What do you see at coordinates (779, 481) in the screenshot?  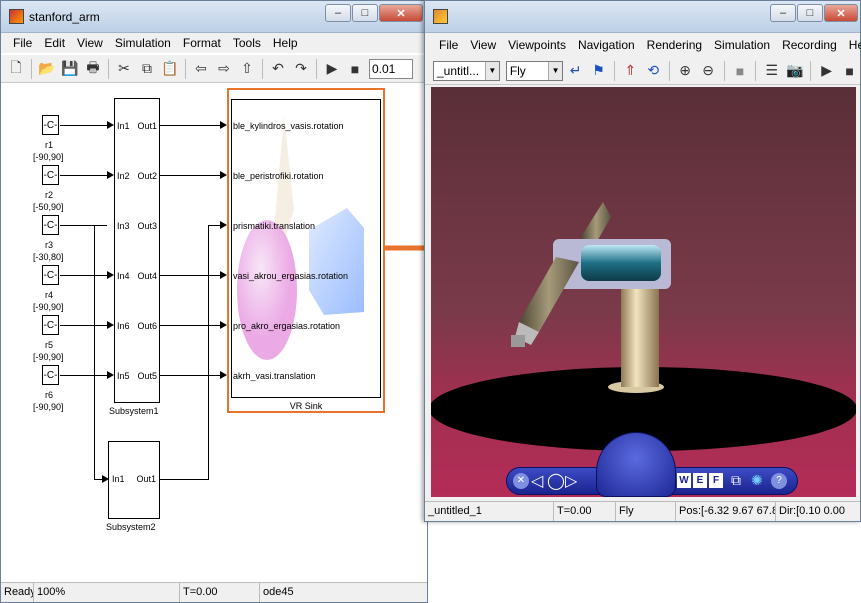 I see `help-icon: ?` at bounding box center [779, 481].